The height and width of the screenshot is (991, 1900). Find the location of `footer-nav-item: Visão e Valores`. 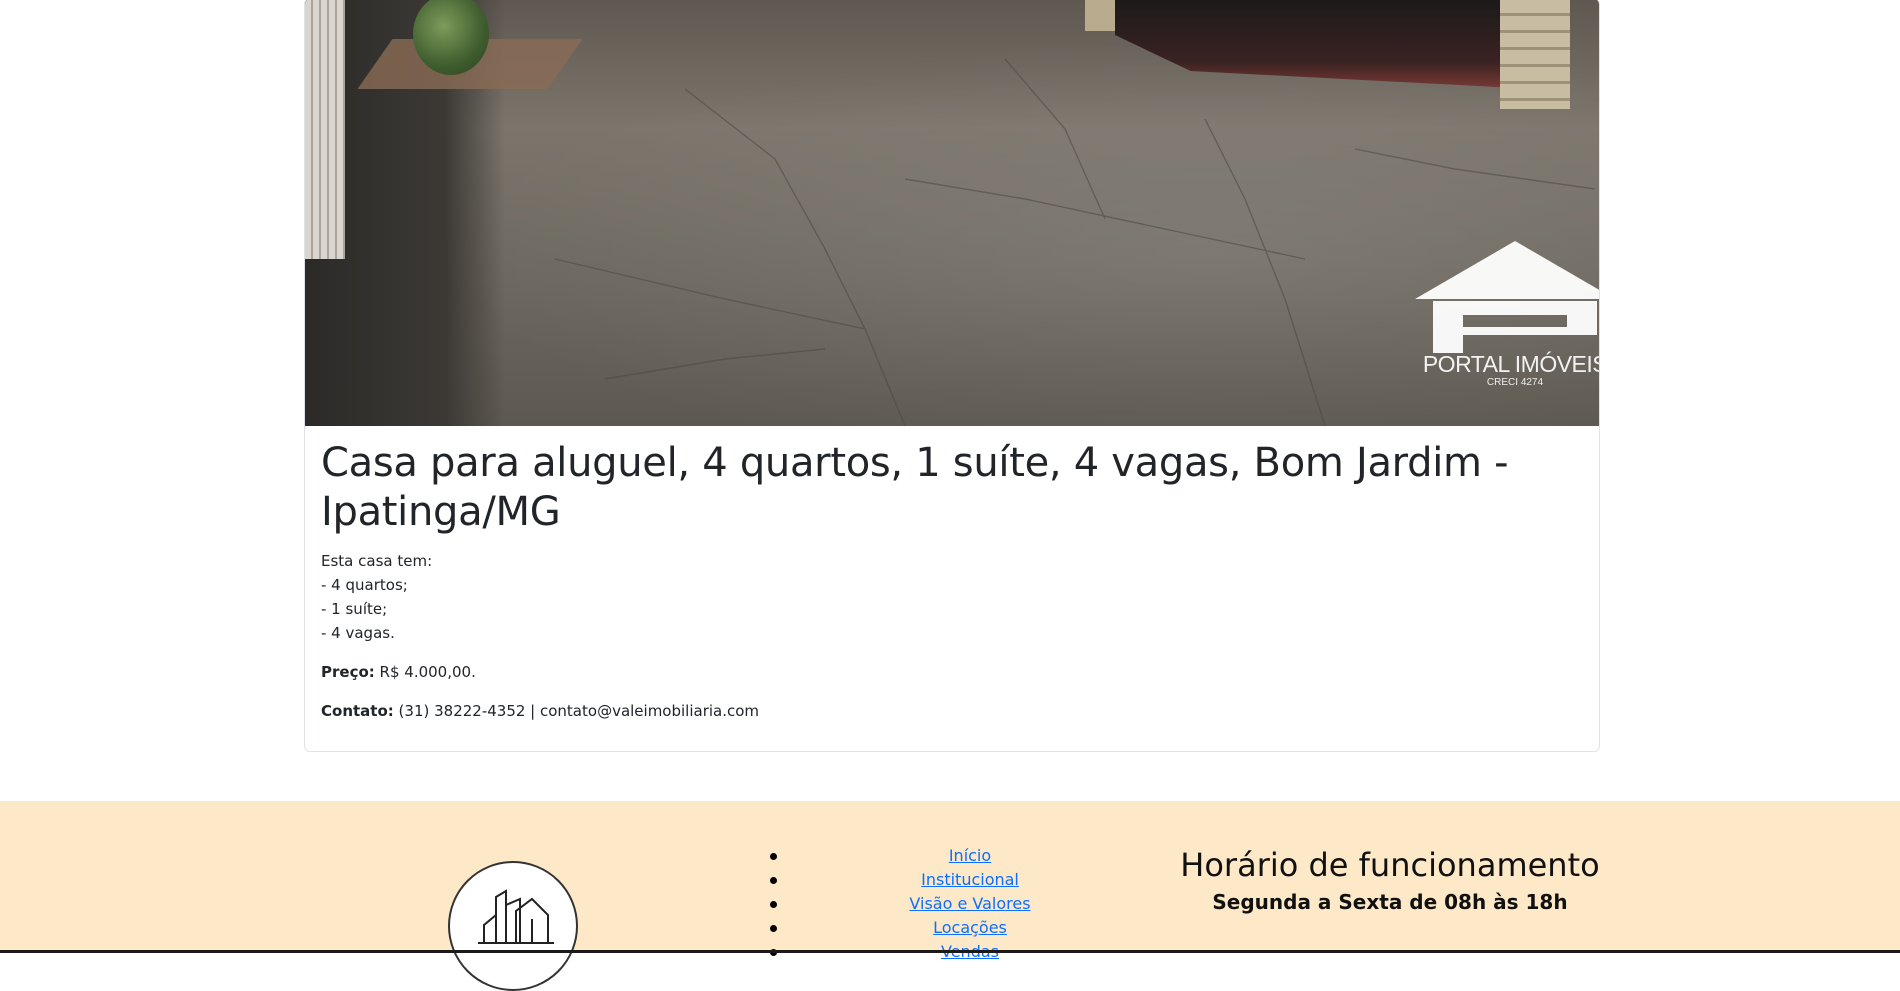

footer-nav-item: Visão e Valores is located at coordinates (970, 904).